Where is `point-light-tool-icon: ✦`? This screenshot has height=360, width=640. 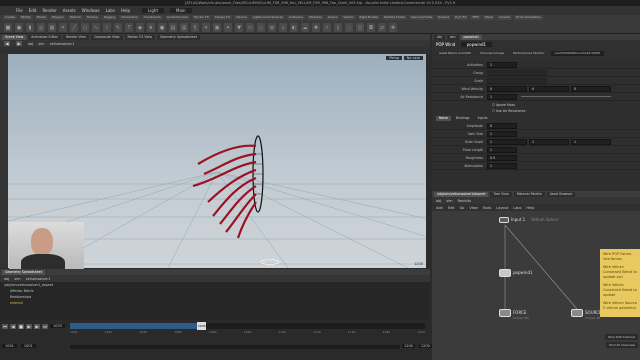 point-light-tool-icon: ✦ is located at coordinates (228, 27).